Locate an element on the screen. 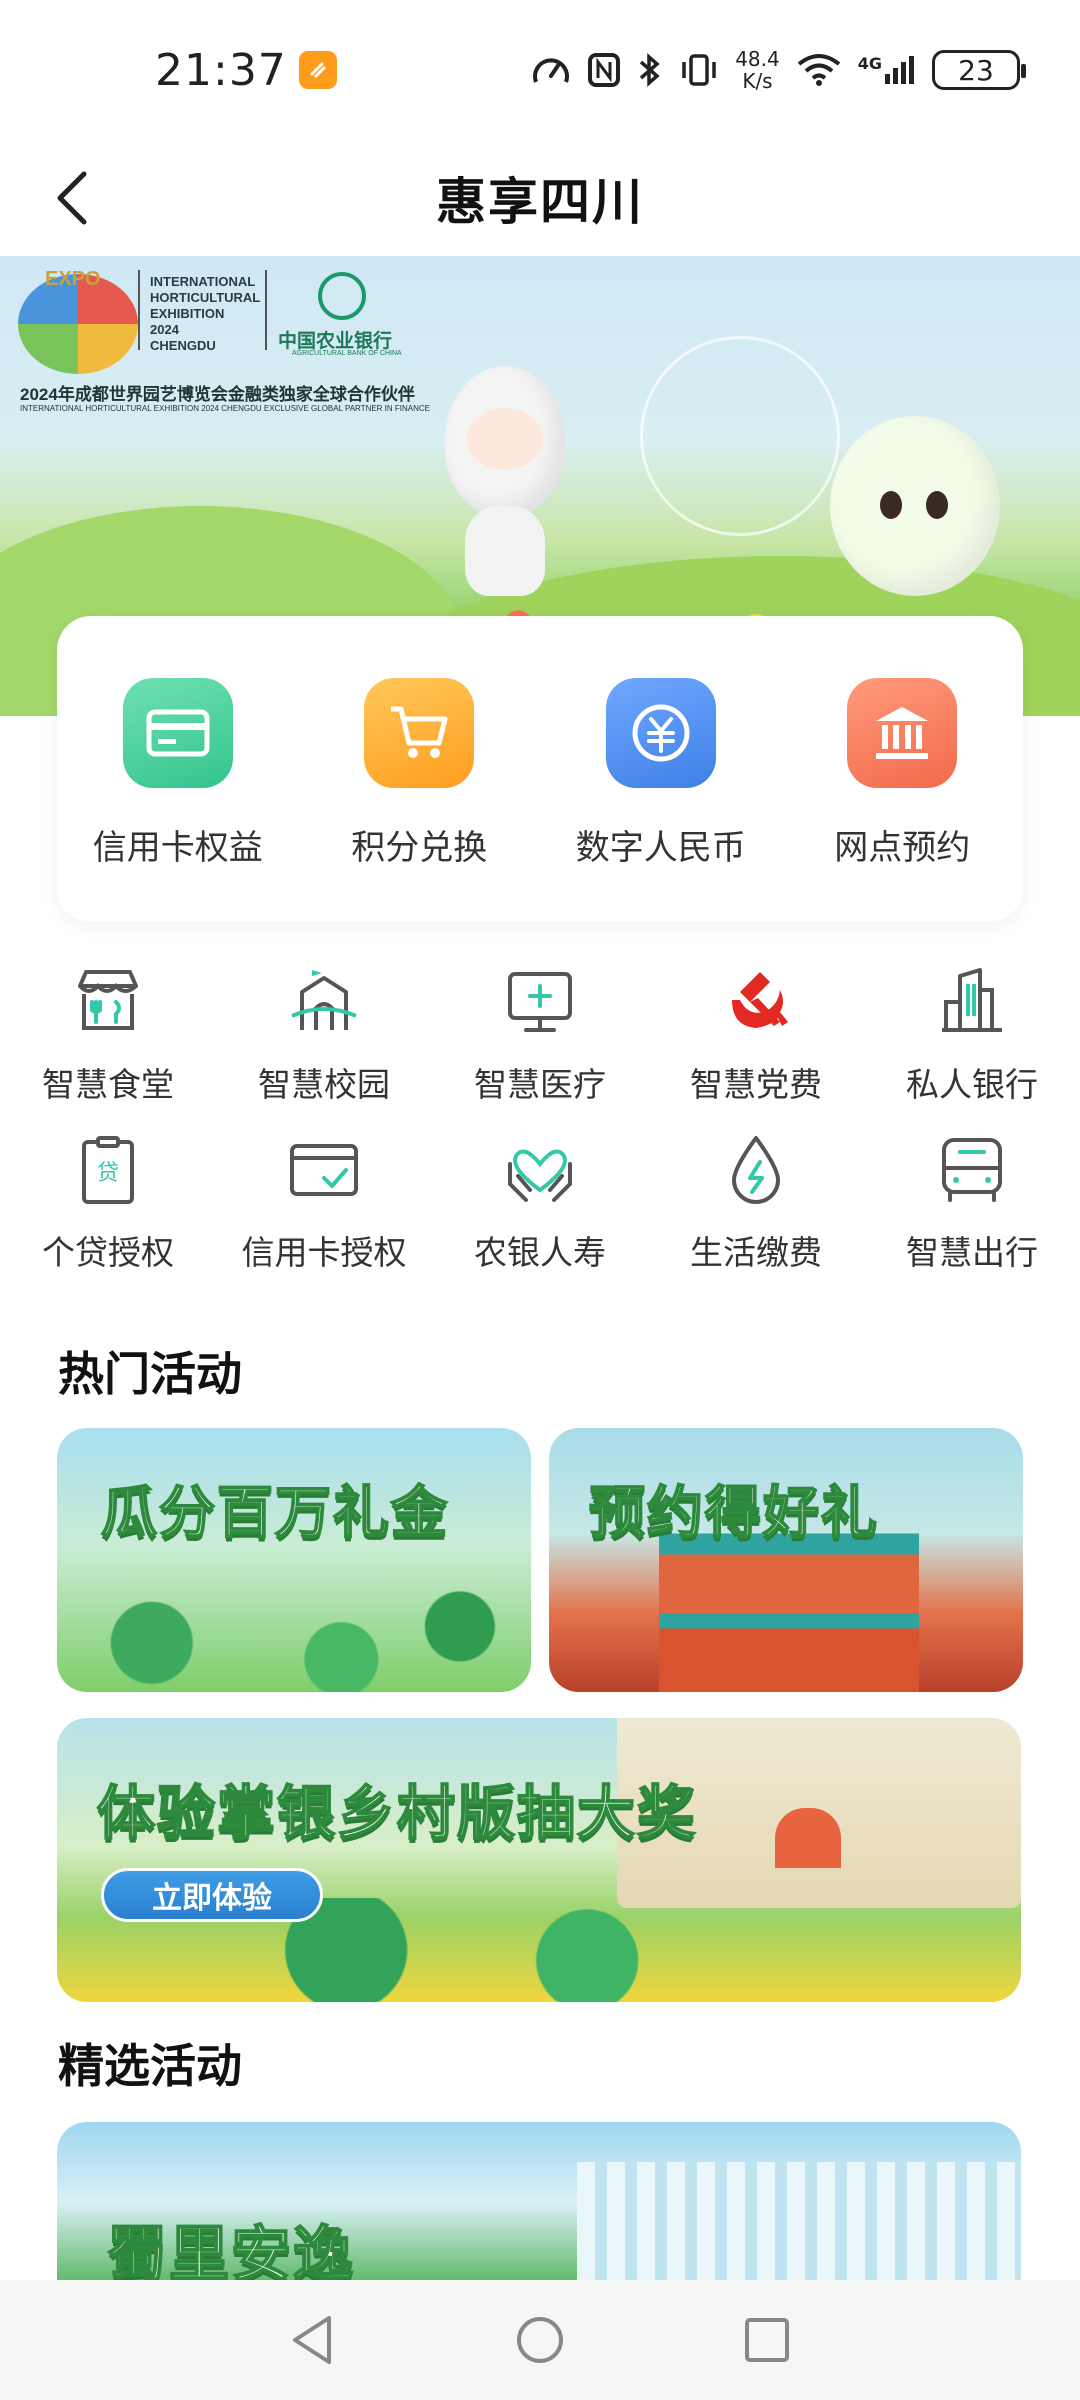 This screenshot has width=1080, height=2400. quick-action-label: 信用卡权益 is located at coordinates (177, 848).